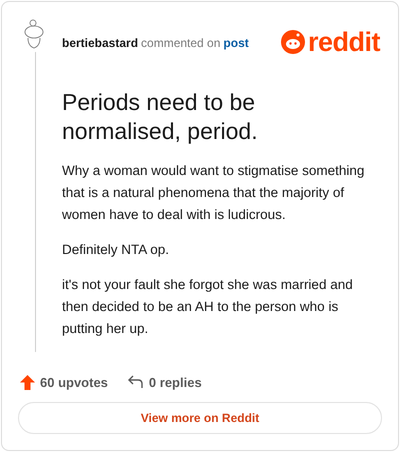 This screenshot has width=400, height=452. I want to click on reply-arrow-icon, so click(136, 382).